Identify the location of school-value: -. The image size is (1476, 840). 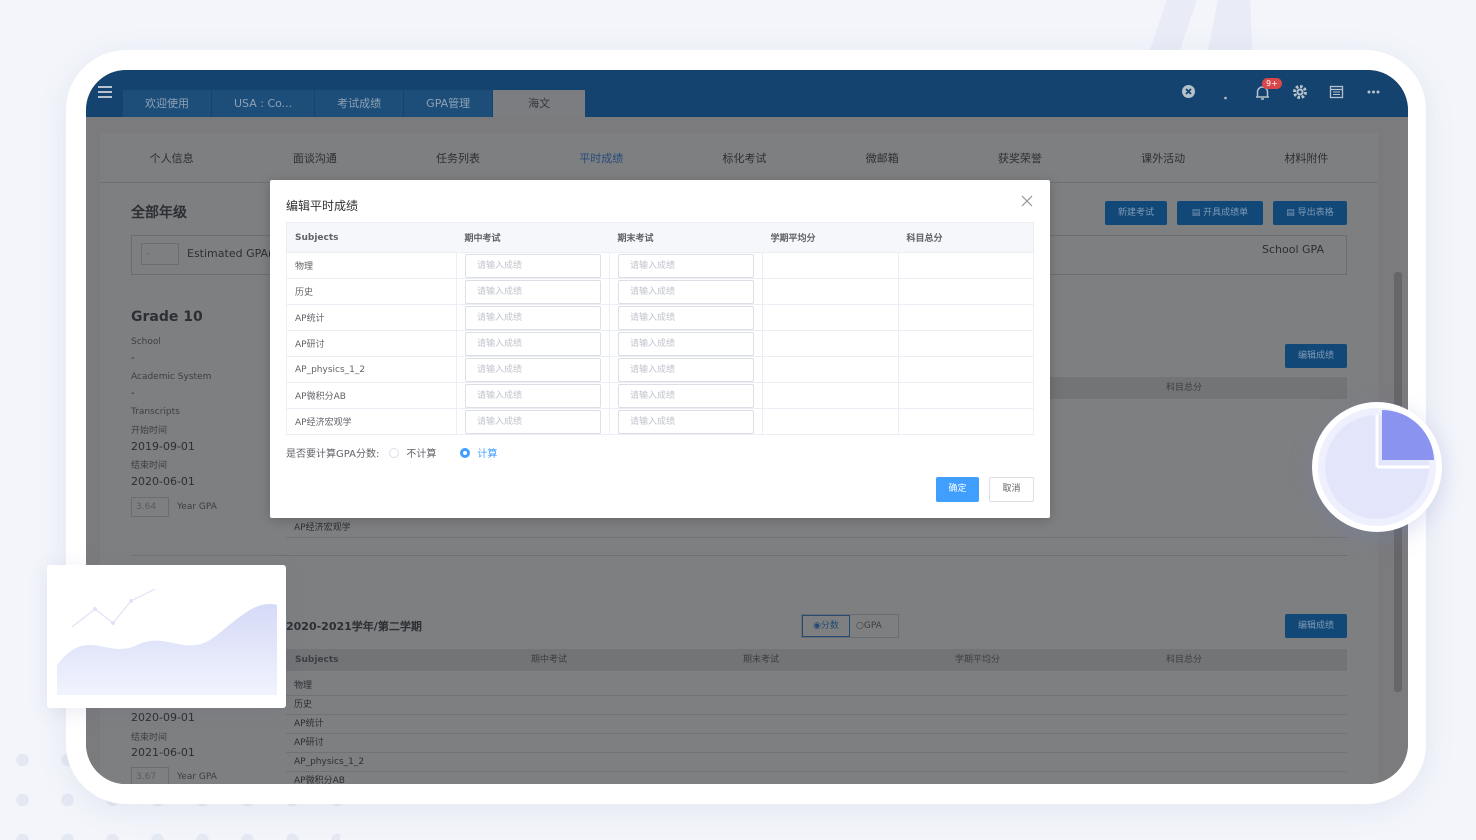
(133, 358).